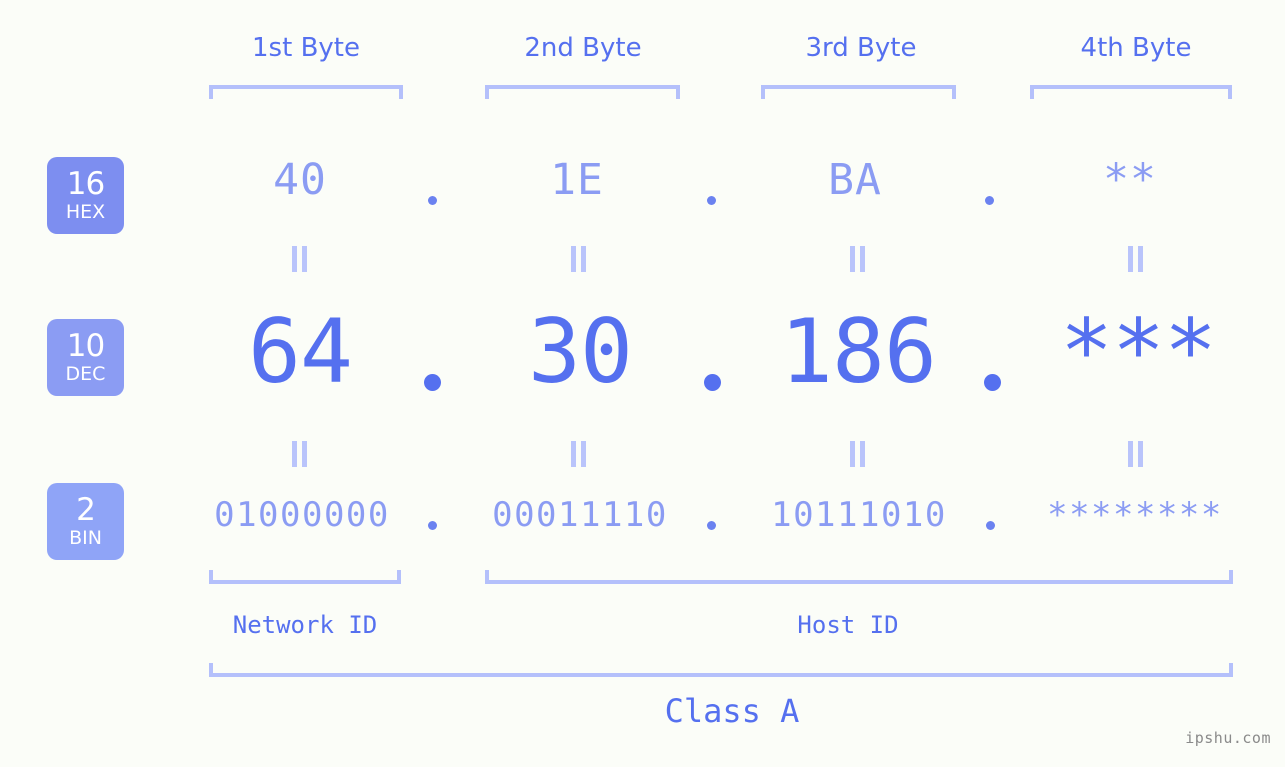 The height and width of the screenshot is (767, 1285). I want to click on base-badge-hex-name: HEX, so click(85, 212).